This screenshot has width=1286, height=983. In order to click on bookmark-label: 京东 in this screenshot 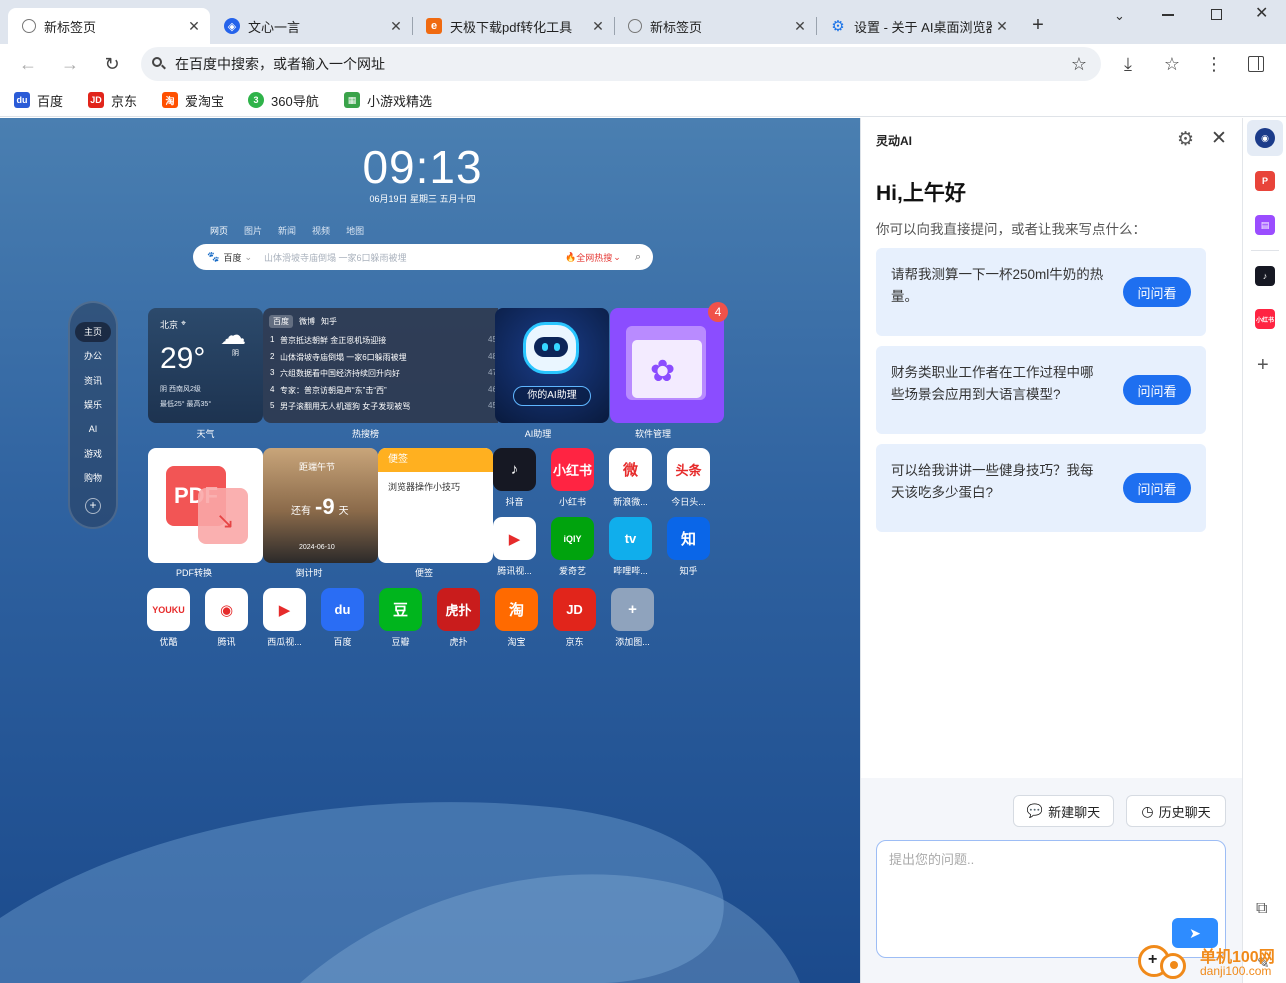, I will do `click(124, 101)`.